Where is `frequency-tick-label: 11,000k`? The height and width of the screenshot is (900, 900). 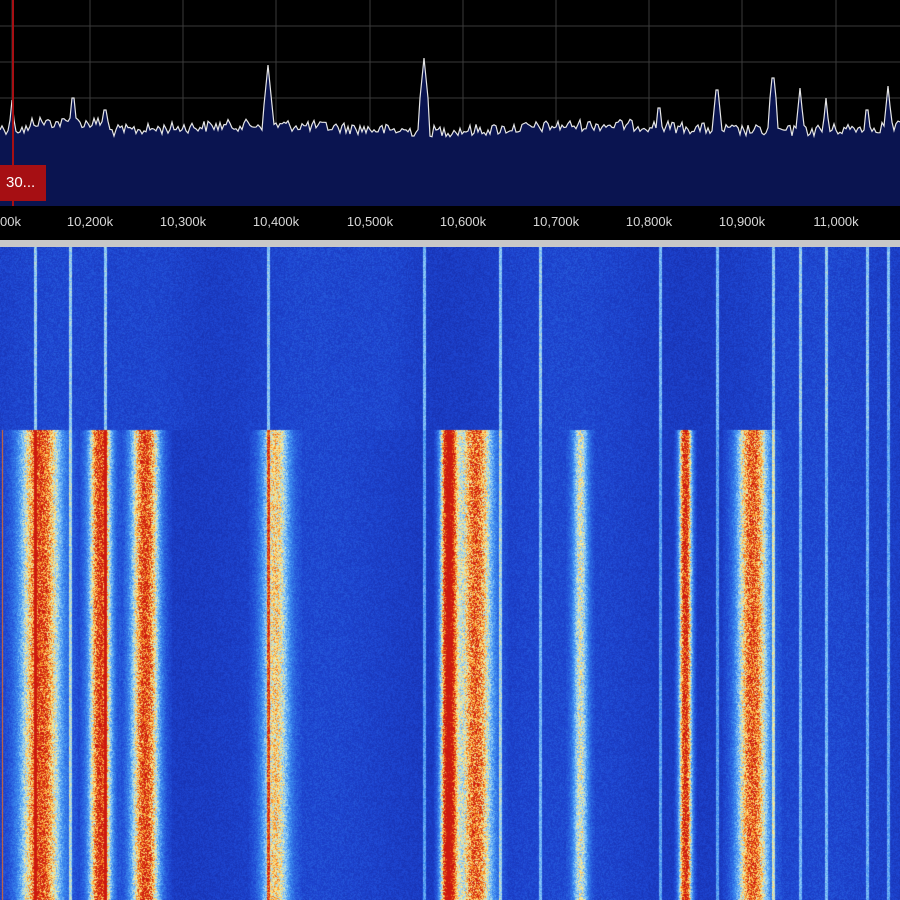 frequency-tick-label: 11,000k is located at coordinates (836, 221).